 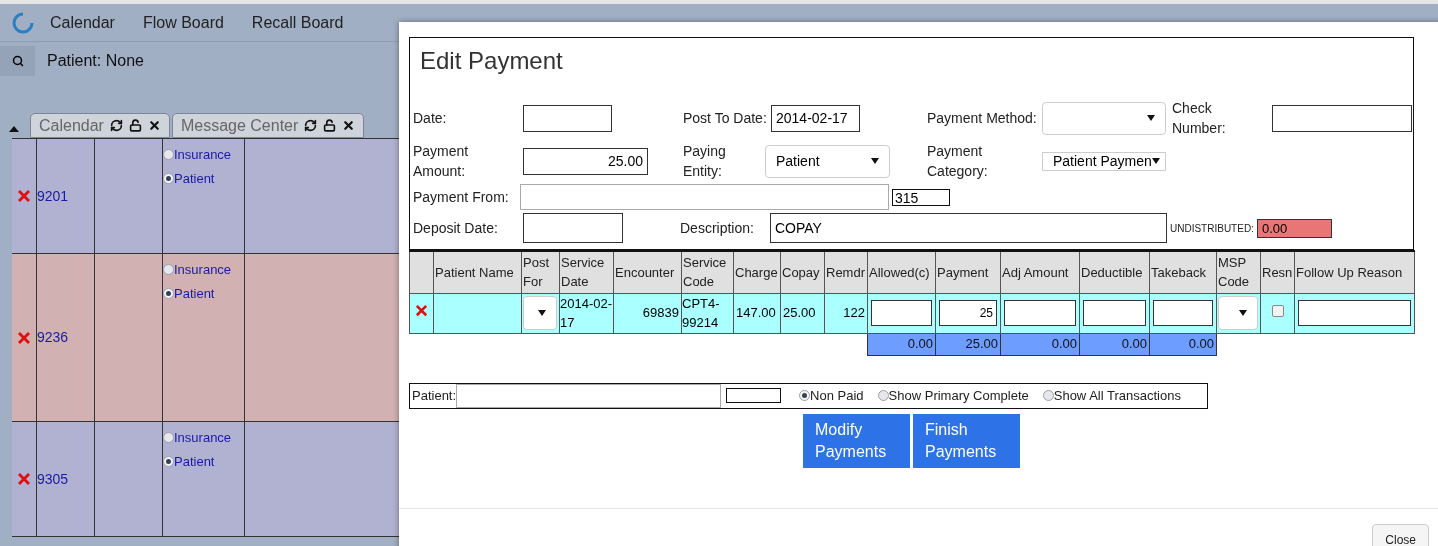 What do you see at coordinates (707, 313) in the screenshot?
I see `table-cell: CPT4-99214` at bounding box center [707, 313].